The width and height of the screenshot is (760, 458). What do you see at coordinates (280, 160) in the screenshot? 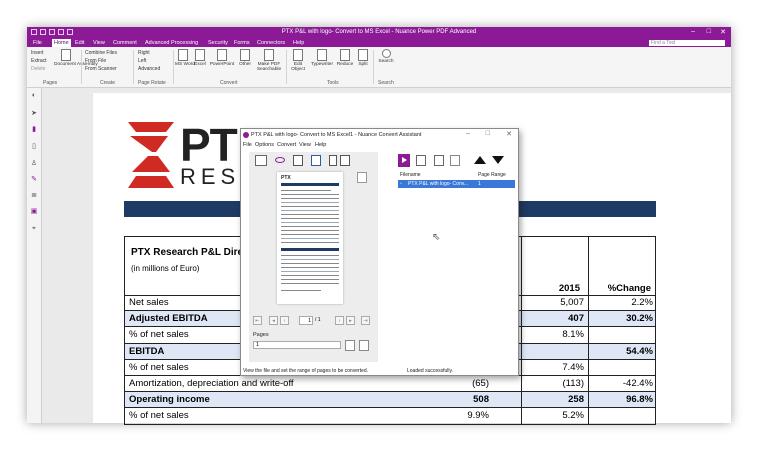
I see `view-eye-icon` at bounding box center [280, 160].